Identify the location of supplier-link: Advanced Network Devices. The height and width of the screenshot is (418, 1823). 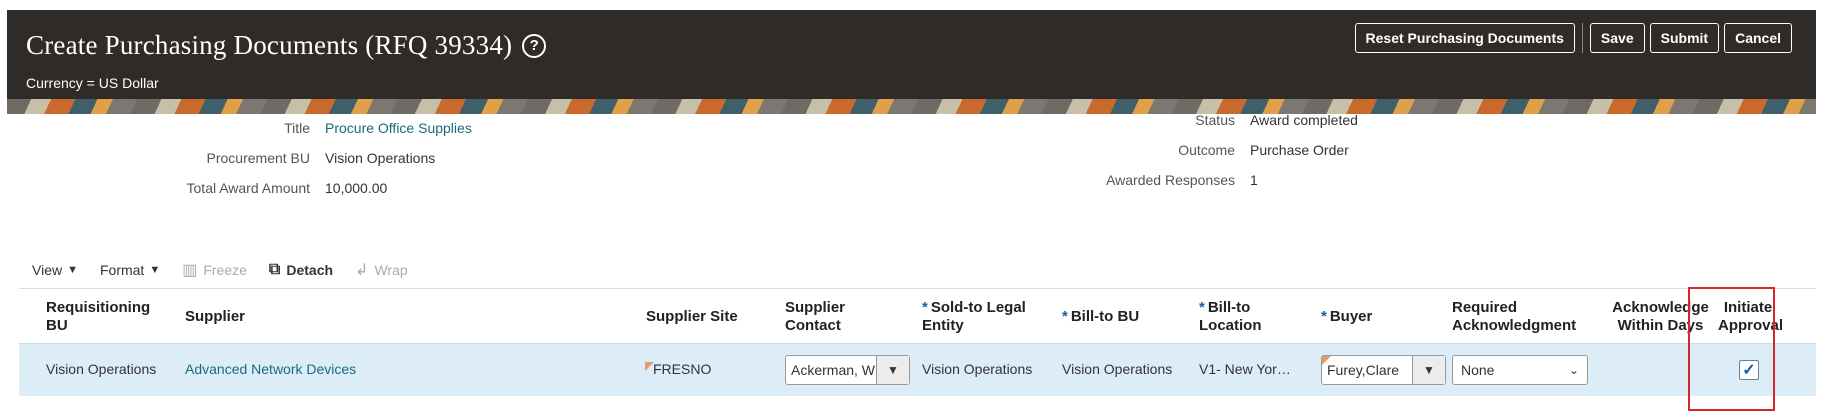
(270, 369).